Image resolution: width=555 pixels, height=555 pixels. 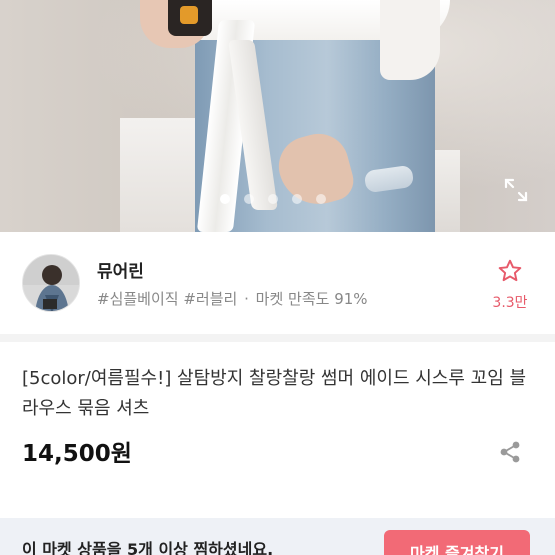 I want to click on photo-stool-left, so click(x=160, y=175).